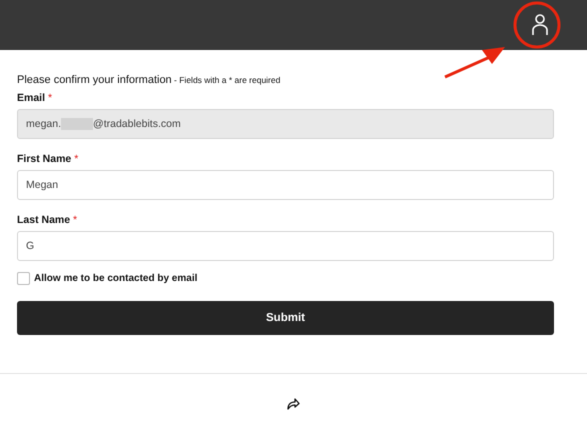  I want to click on annotation-circle, so click(537, 25).